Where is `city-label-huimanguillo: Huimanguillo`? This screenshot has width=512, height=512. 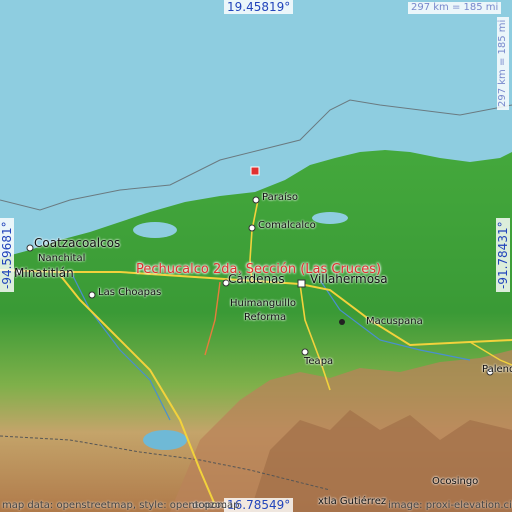
city-label-huimanguillo: Huimanguillo is located at coordinates (263, 303).